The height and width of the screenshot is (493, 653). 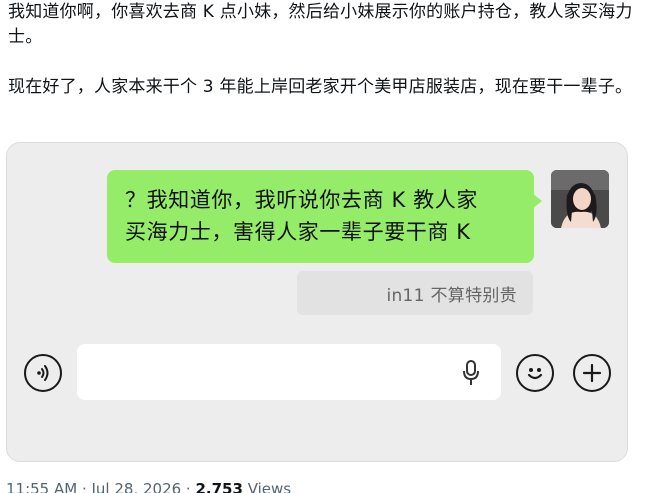 I want to click on caption-bubble: in11 不算特别贵, so click(x=415, y=293).